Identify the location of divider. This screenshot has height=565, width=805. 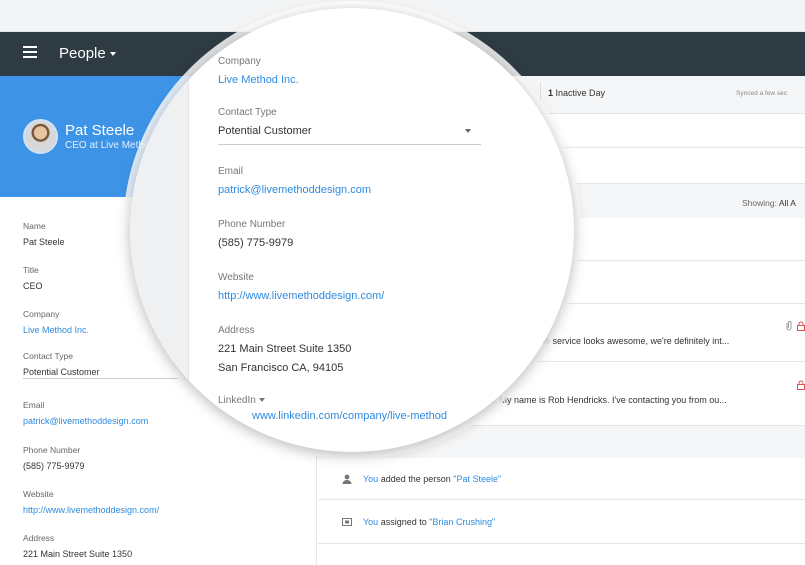
(349, 144).